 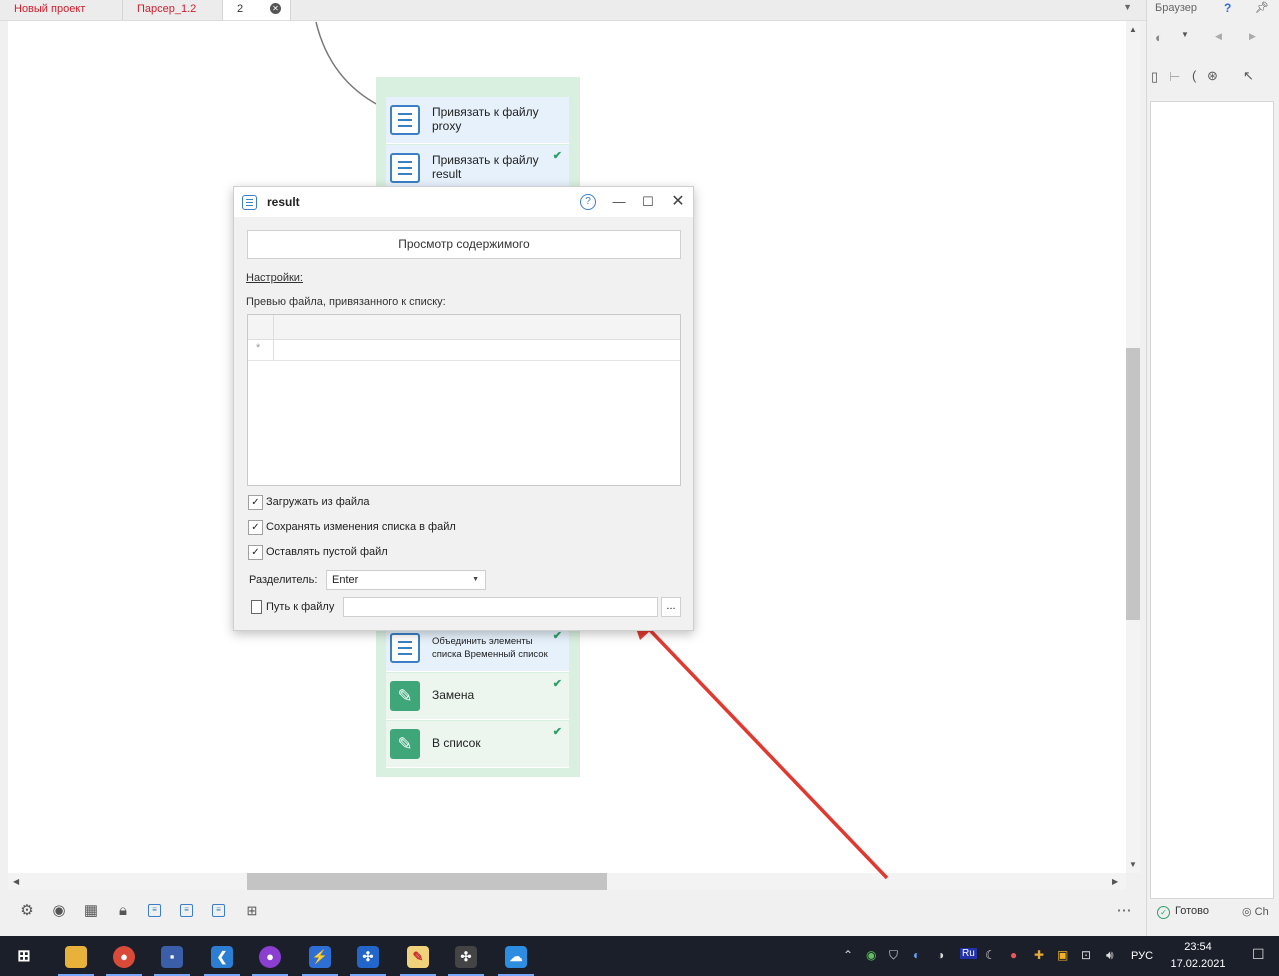 What do you see at coordinates (59, 911) in the screenshot?
I see `user-icon: ◉` at bounding box center [59, 911].